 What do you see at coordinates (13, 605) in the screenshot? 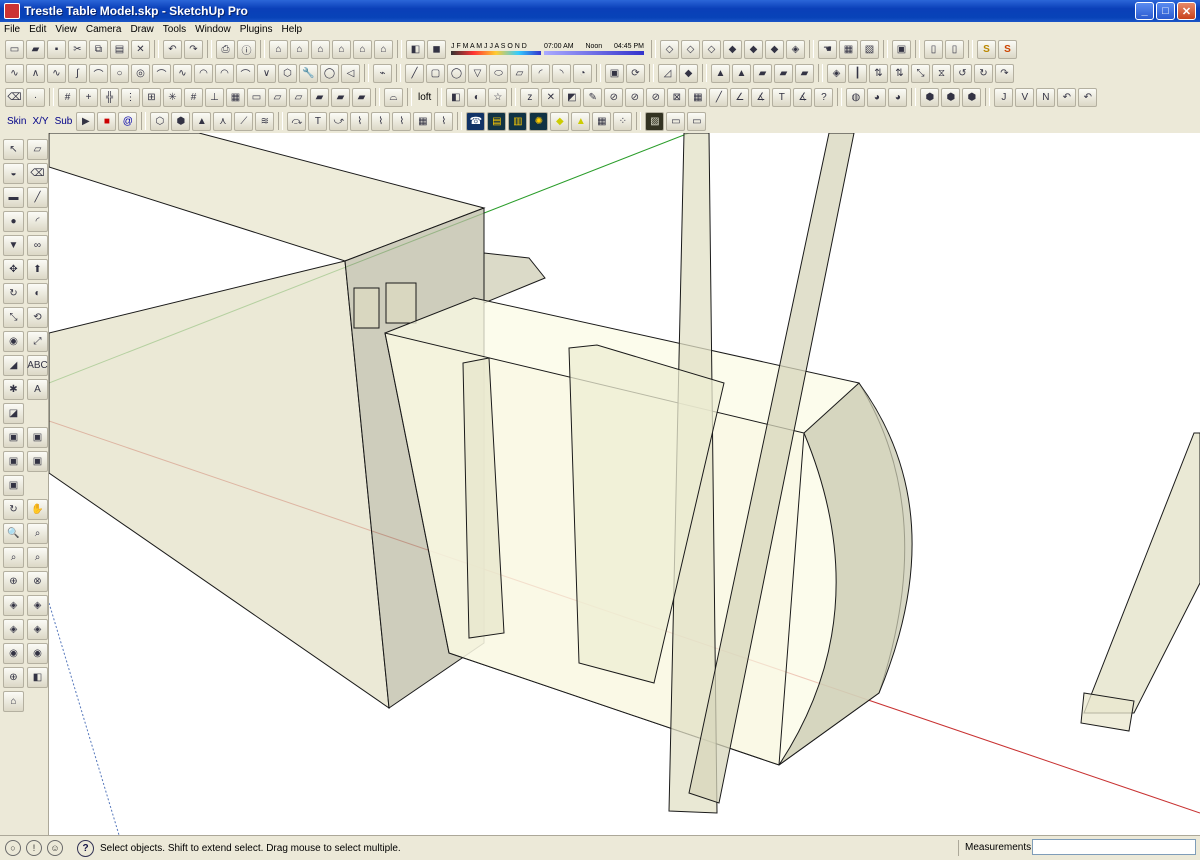
I see `position-camera-icon: ◈` at bounding box center [13, 605].